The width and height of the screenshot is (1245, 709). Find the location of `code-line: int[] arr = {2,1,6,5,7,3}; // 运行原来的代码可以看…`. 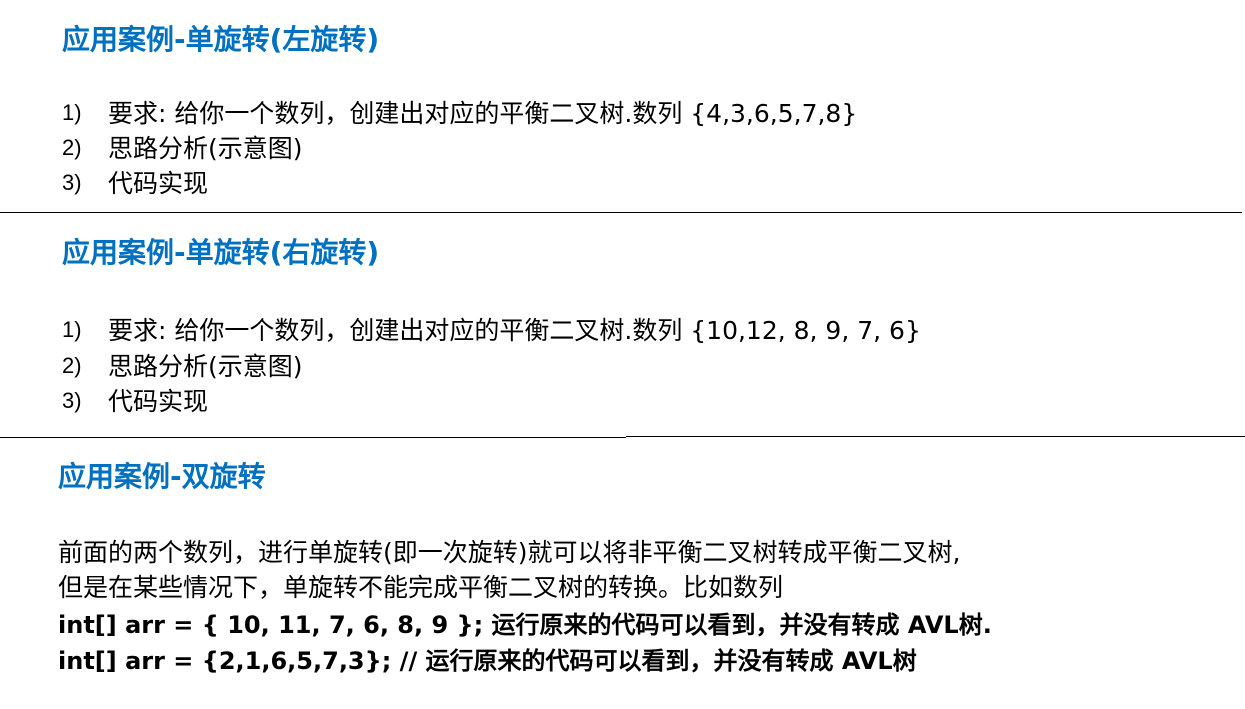

code-line: int[] arr = {2,1,6,5,7,3}; // 运行原来的代码可以看… is located at coordinates (487, 661).